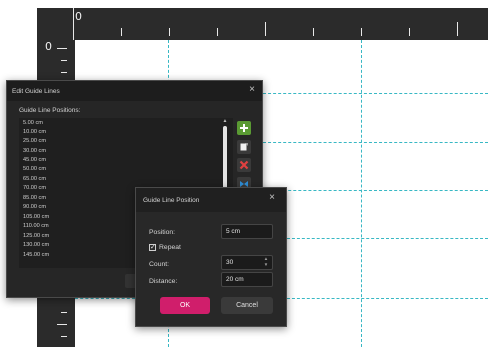 This screenshot has height=347, width=488. I want to click on list-item: 145.00 cm, so click(36, 255).